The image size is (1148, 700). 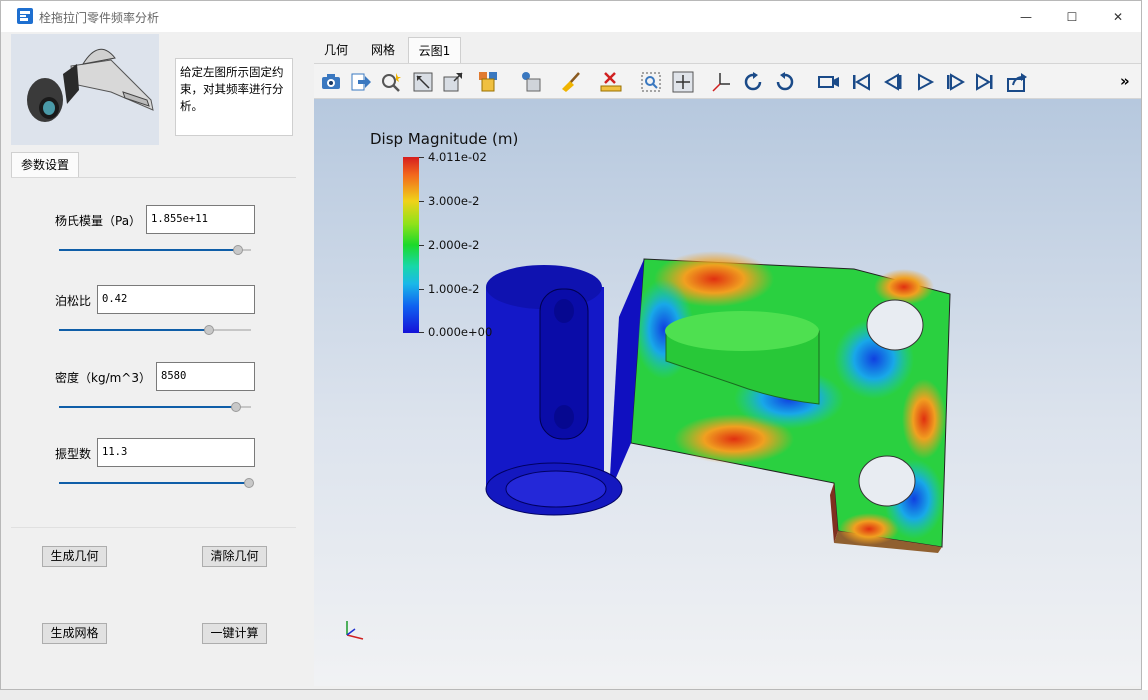 I want to click on legend-tick-label: 0.000e+00, so click(x=460, y=332).